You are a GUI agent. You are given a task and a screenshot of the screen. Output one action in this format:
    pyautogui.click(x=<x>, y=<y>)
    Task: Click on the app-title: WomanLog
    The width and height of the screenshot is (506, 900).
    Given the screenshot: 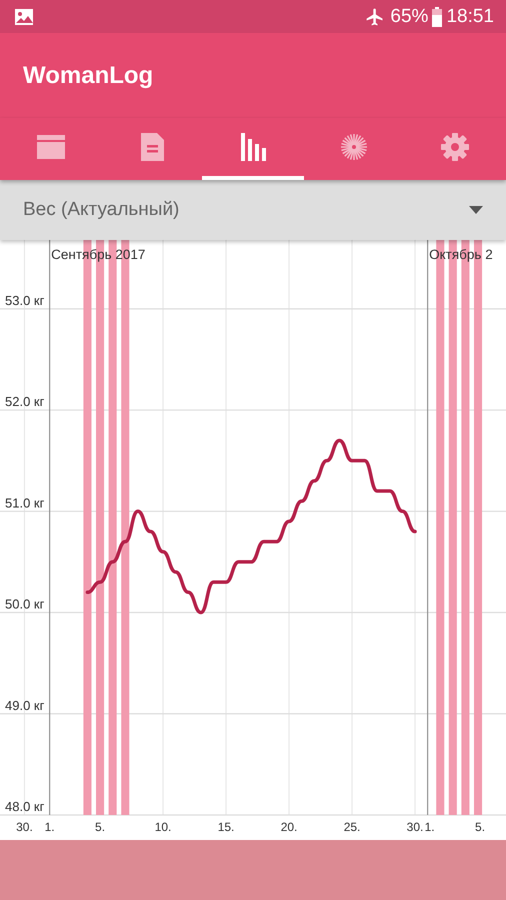 What is the action you would take?
    pyautogui.click(x=88, y=76)
    